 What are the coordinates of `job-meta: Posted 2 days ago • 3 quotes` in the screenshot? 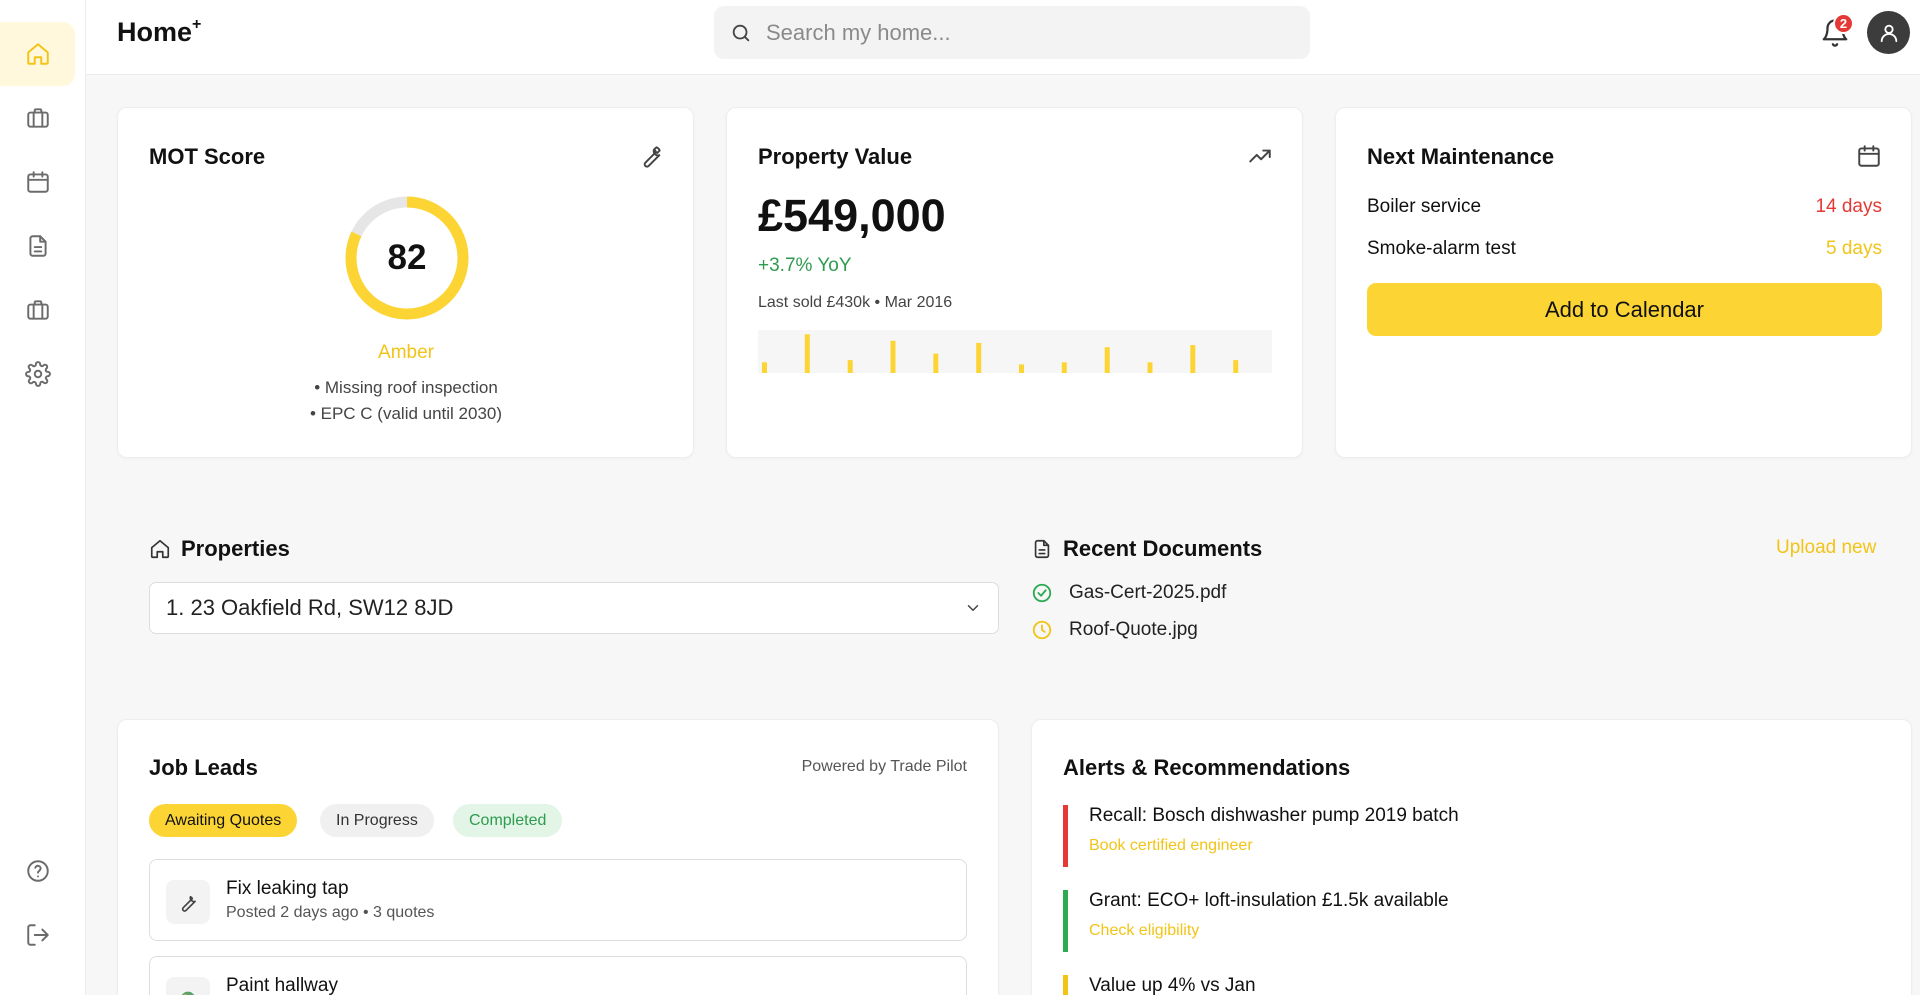 It's located at (330, 912).